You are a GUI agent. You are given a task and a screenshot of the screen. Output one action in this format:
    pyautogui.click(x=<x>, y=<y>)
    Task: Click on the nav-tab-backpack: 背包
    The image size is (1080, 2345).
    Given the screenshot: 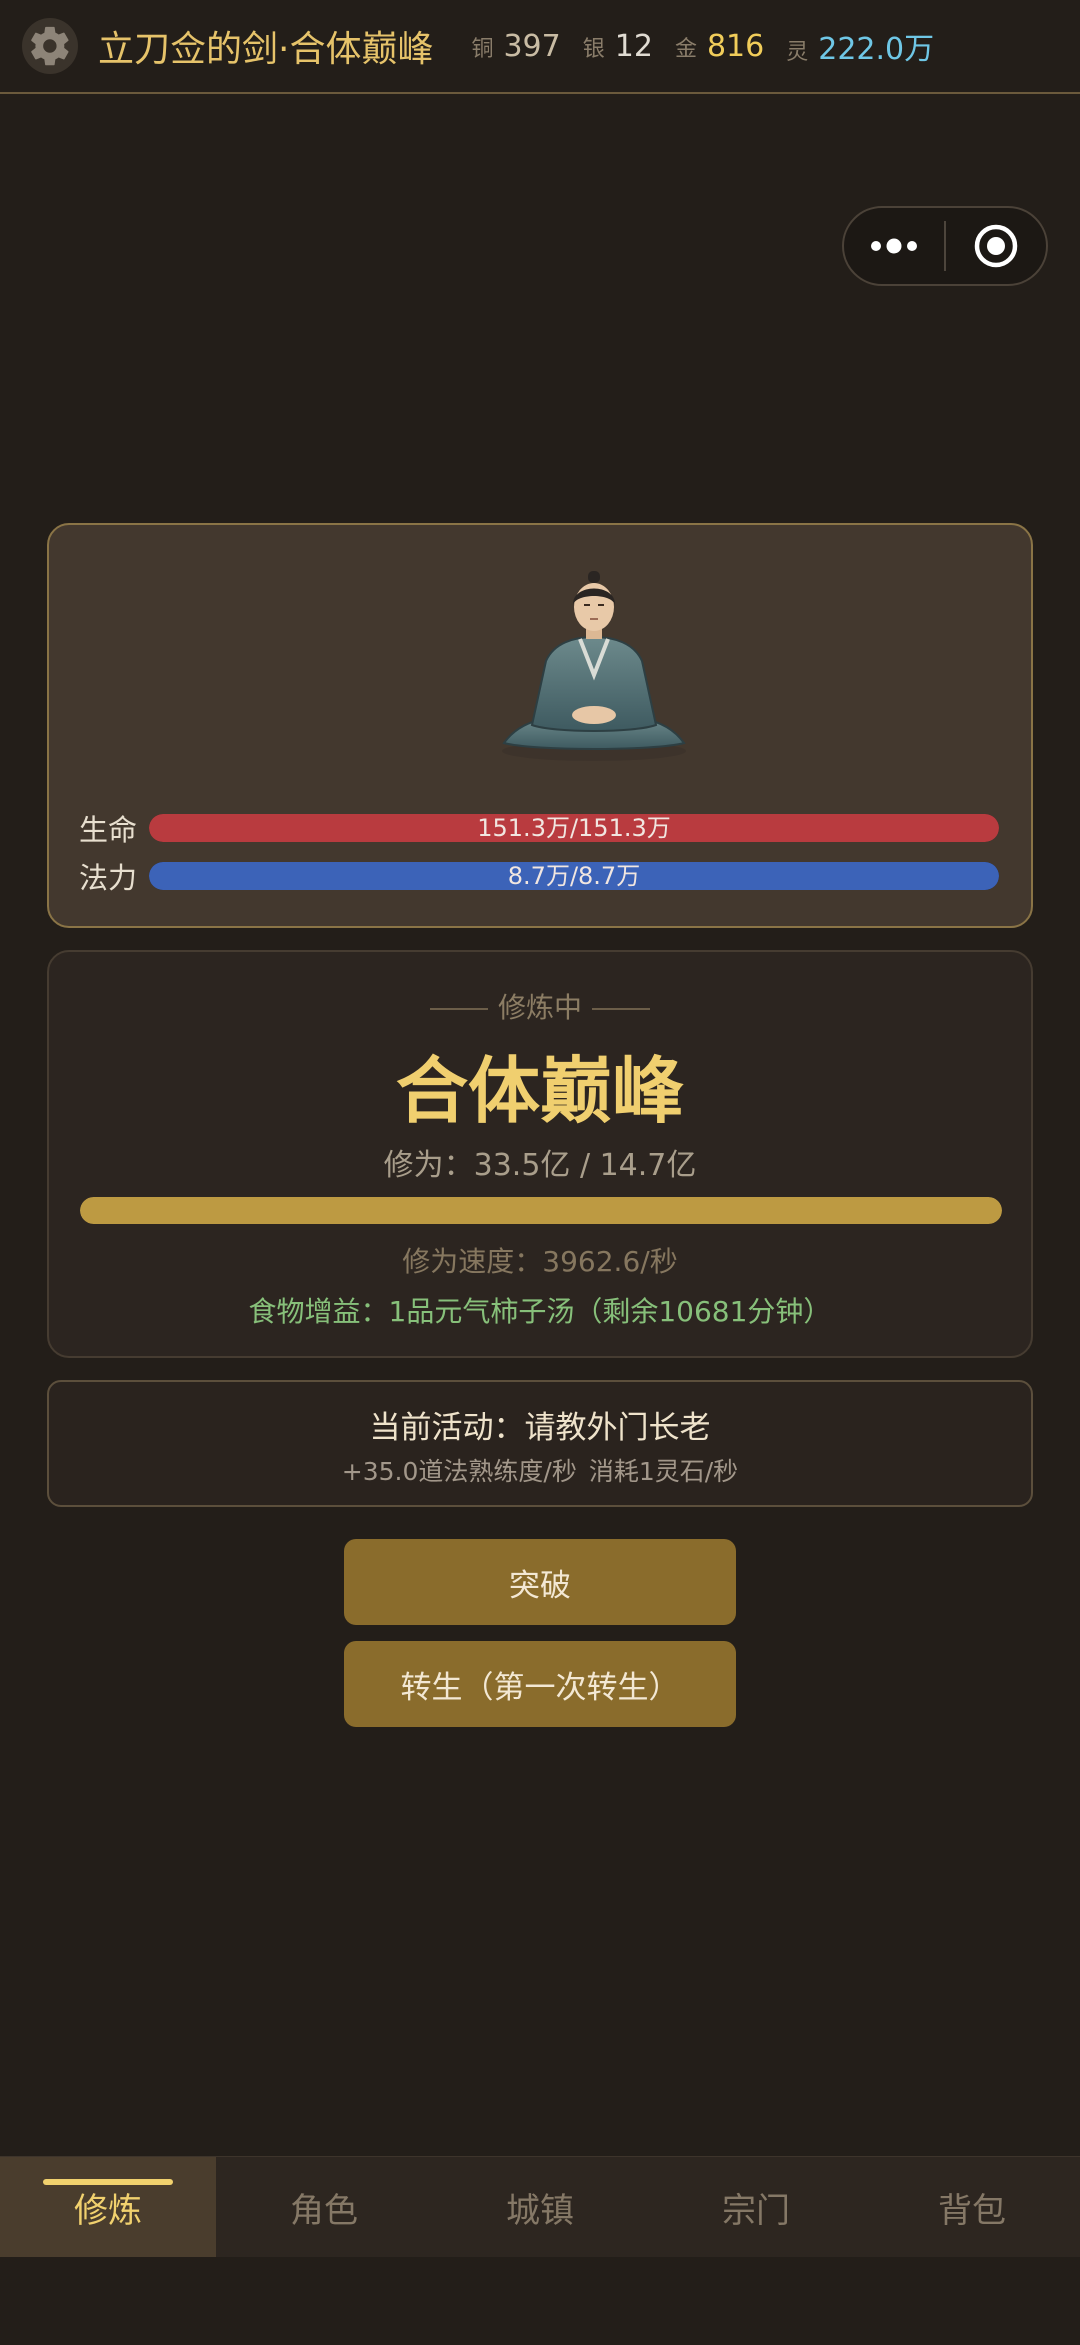 What is the action you would take?
    pyautogui.click(x=972, y=2207)
    